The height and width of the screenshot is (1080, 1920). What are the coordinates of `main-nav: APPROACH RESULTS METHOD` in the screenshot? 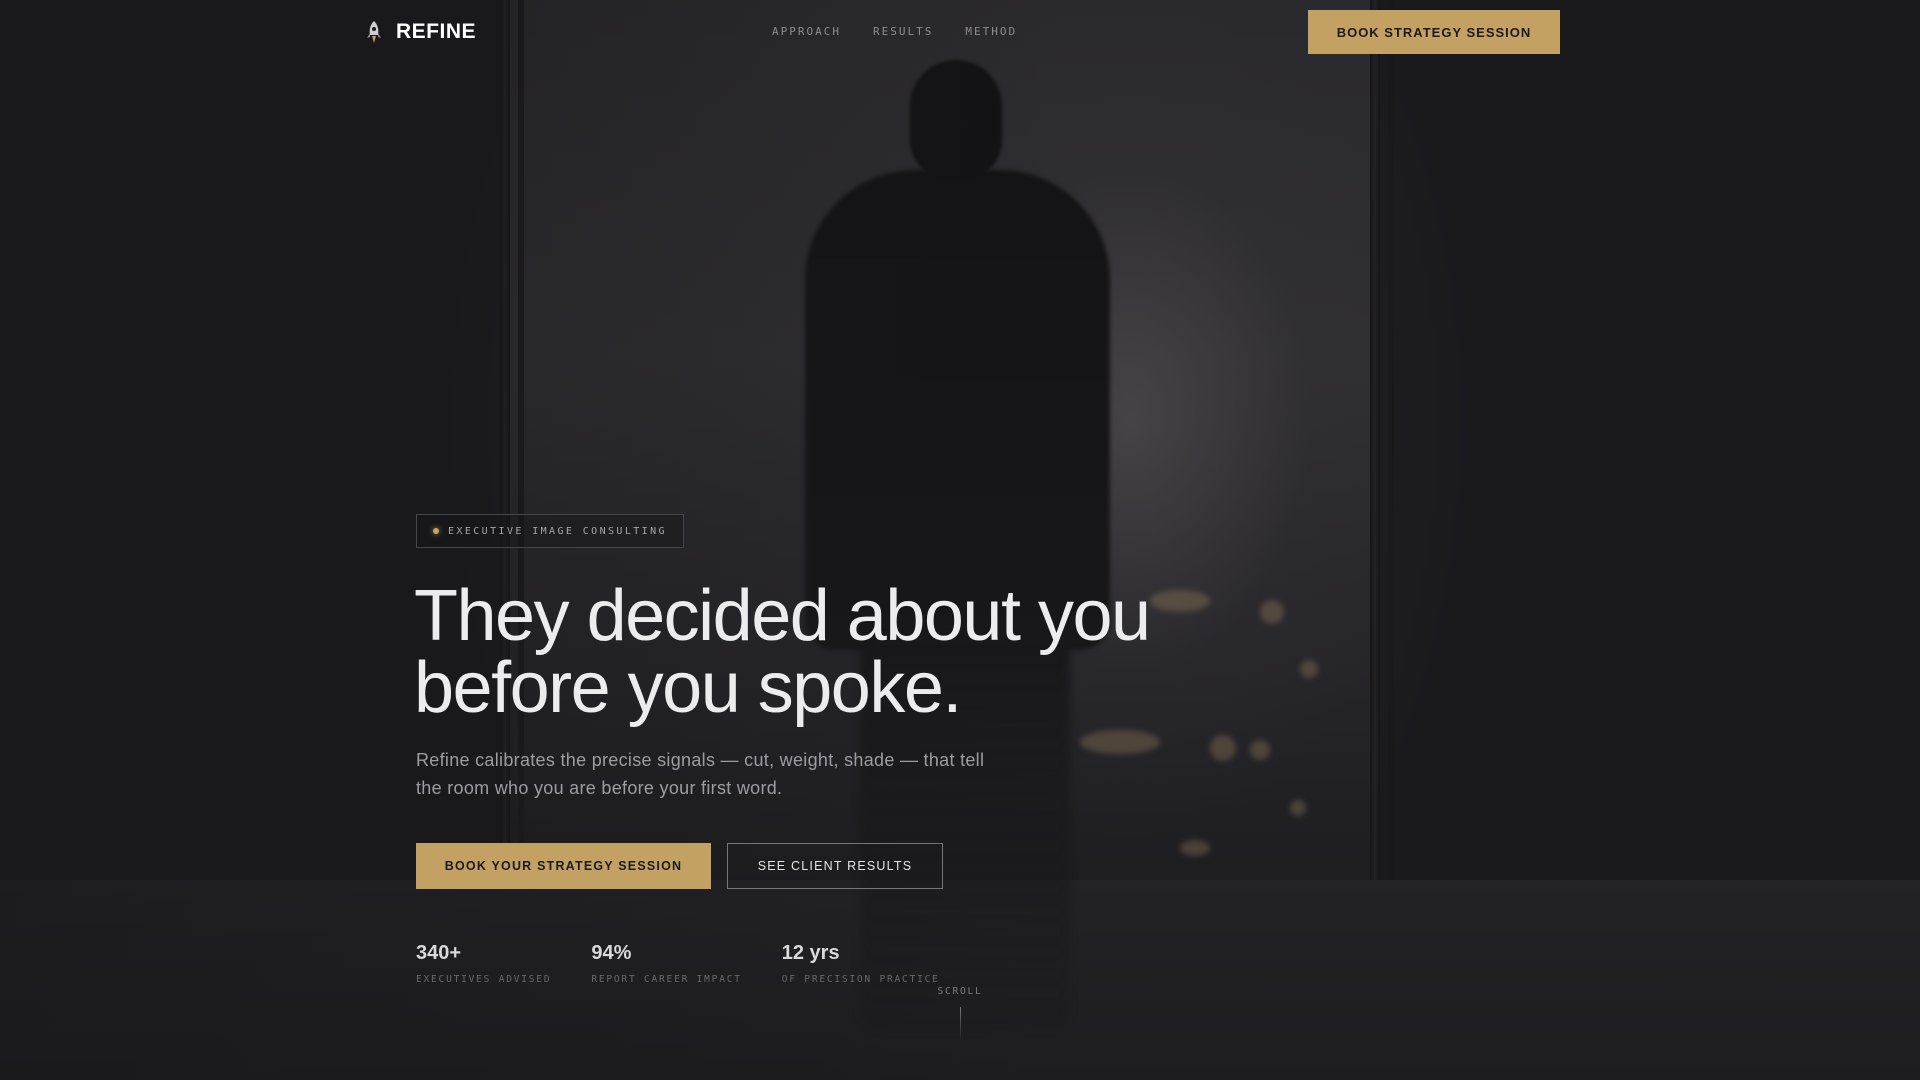 It's located at (894, 31).